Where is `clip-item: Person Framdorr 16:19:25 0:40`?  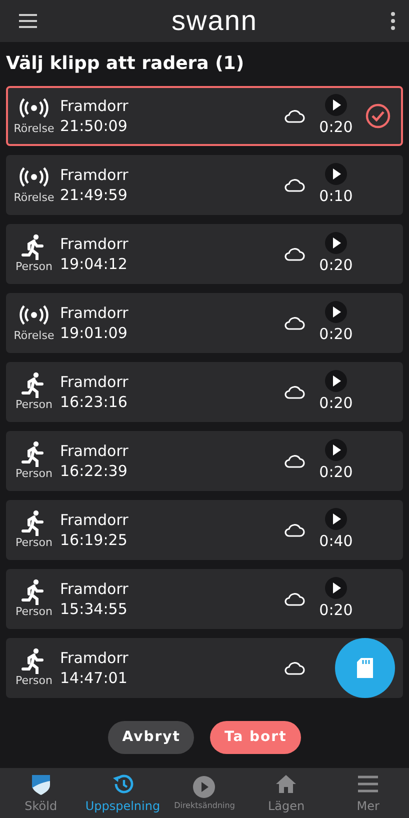
clip-item: Person Framdorr 16:19:25 0:40 is located at coordinates (204, 530).